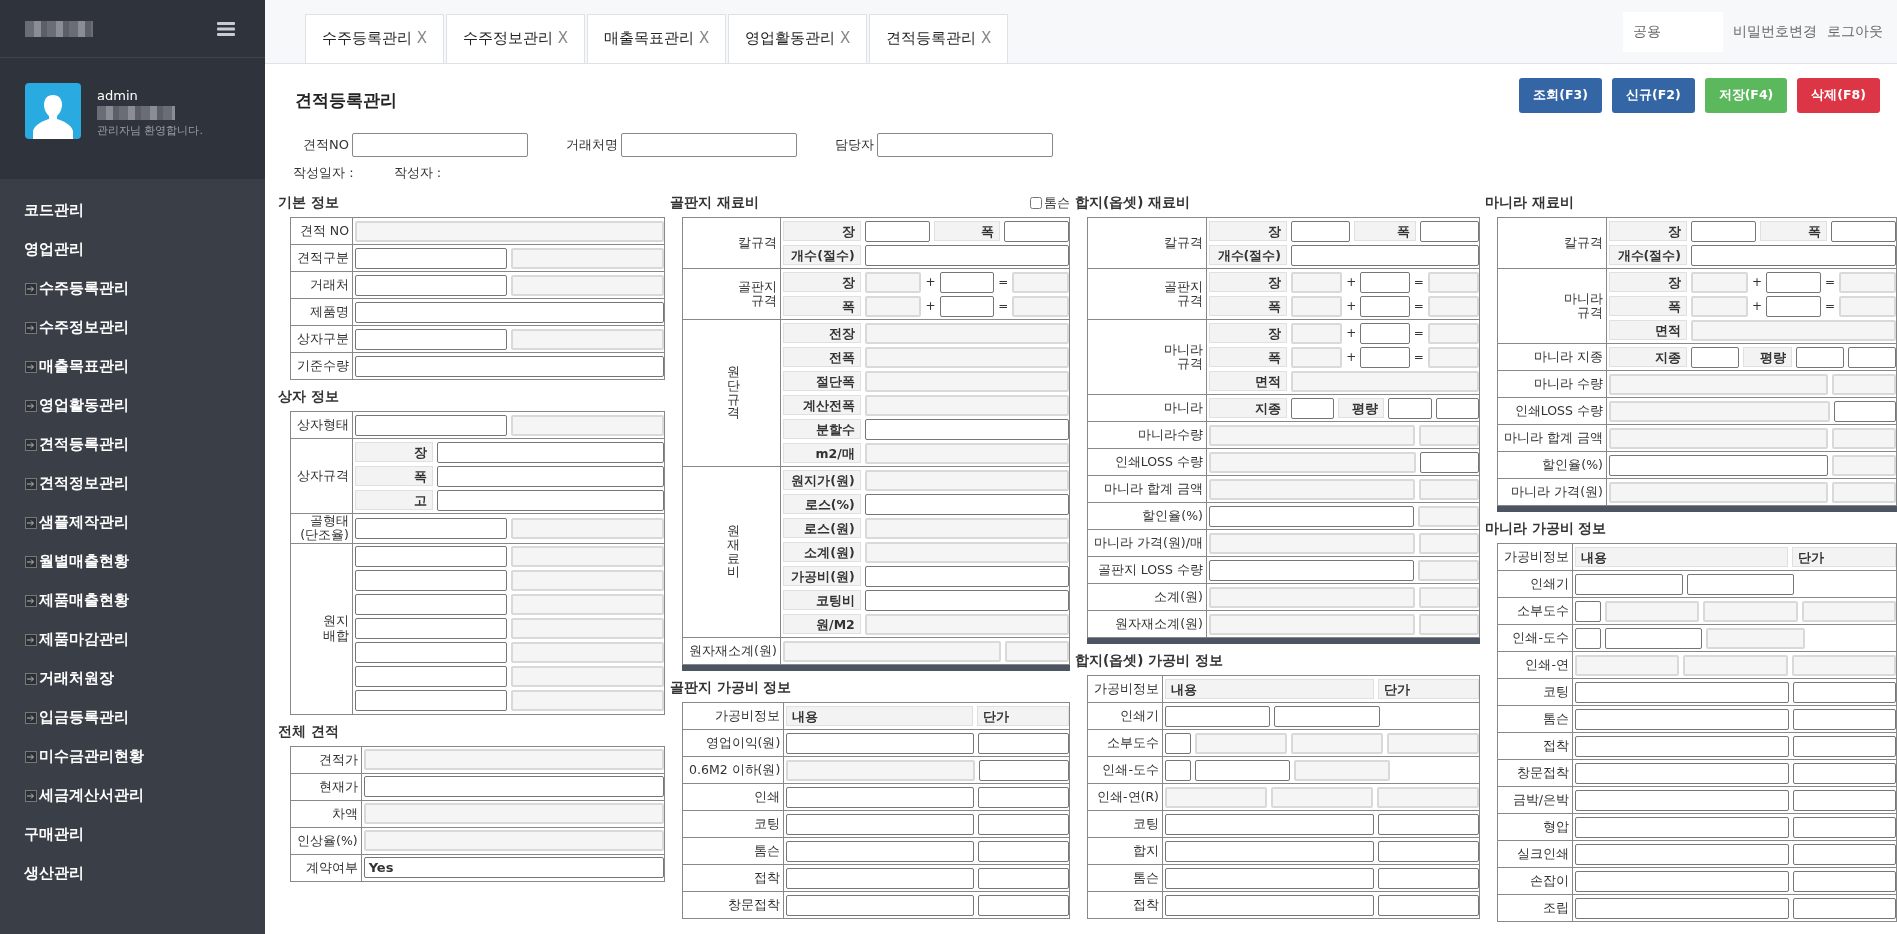  What do you see at coordinates (1855, 31) in the screenshot?
I see `header-link: 로그아웃` at bounding box center [1855, 31].